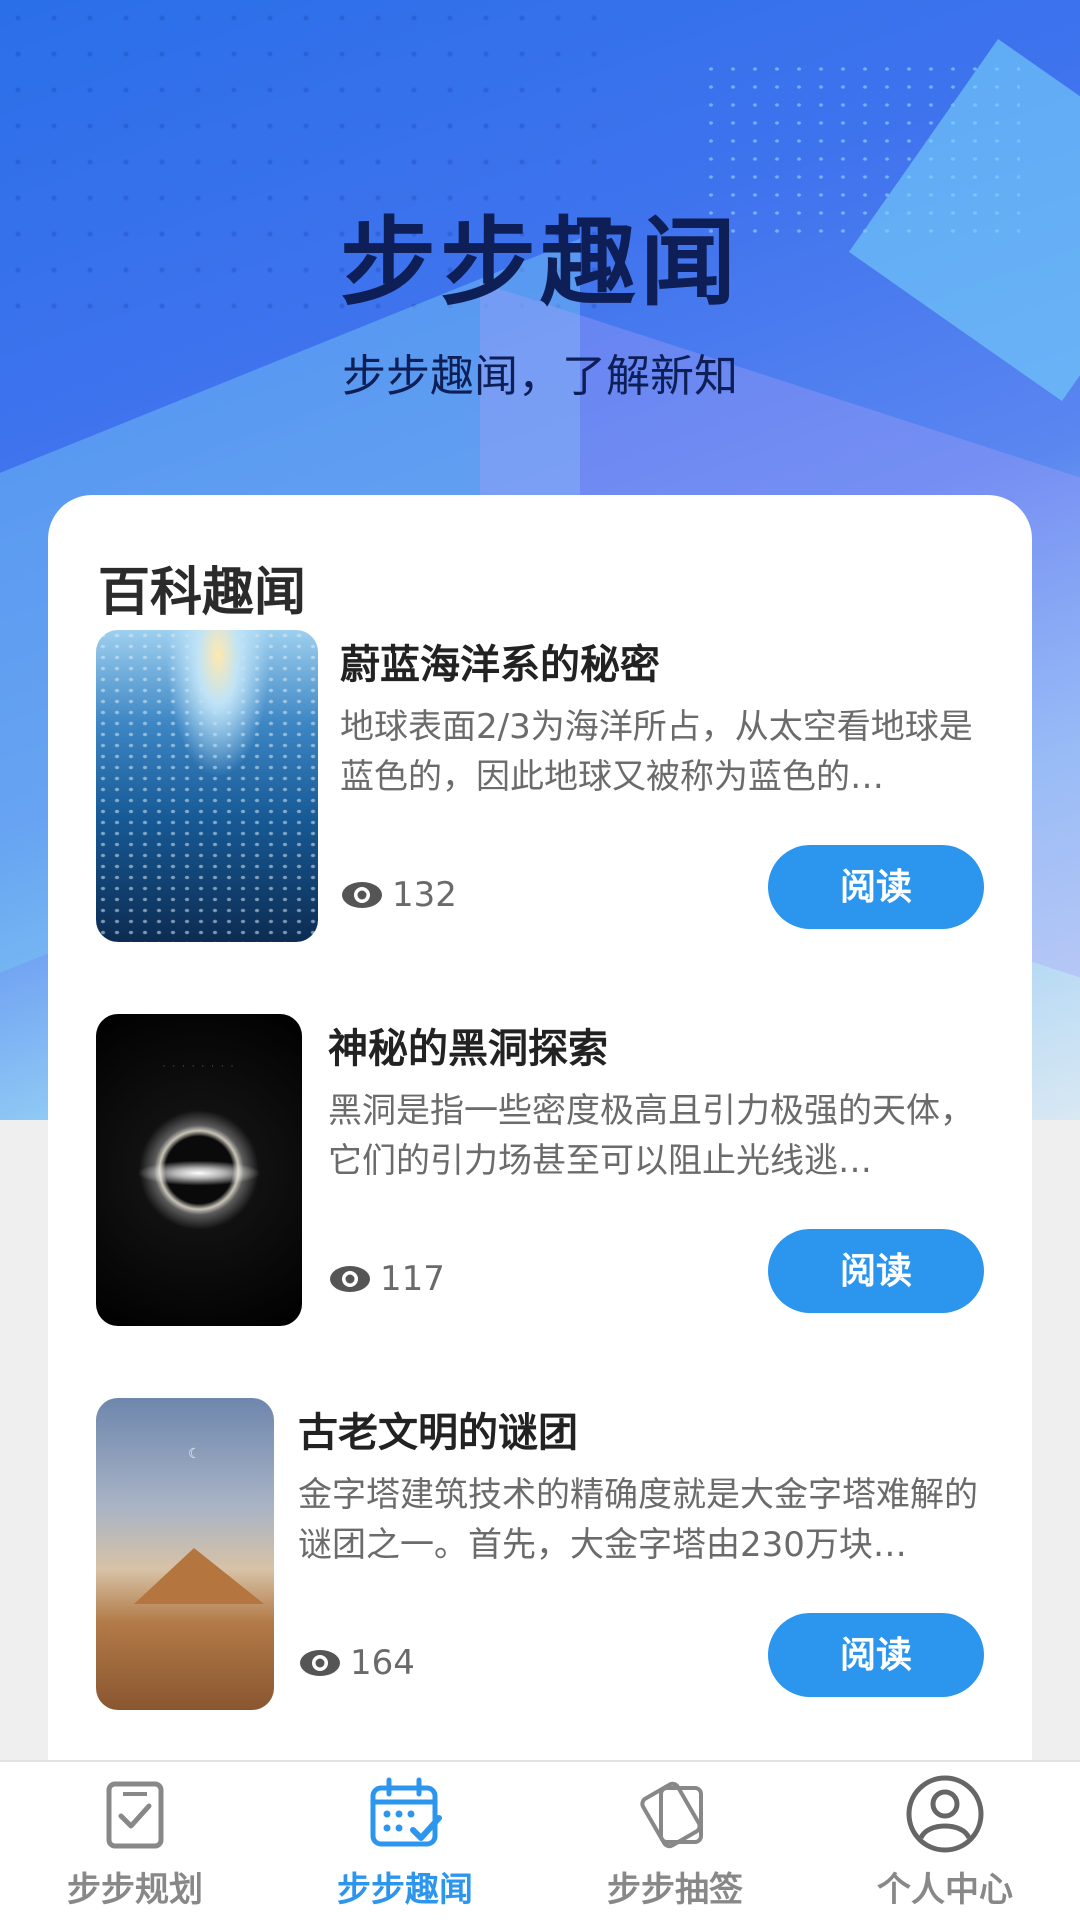 The height and width of the screenshot is (1920, 1080). Describe the element at coordinates (135, 1890) in the screenshot. I see `tab-label: 步步规划` at that location.